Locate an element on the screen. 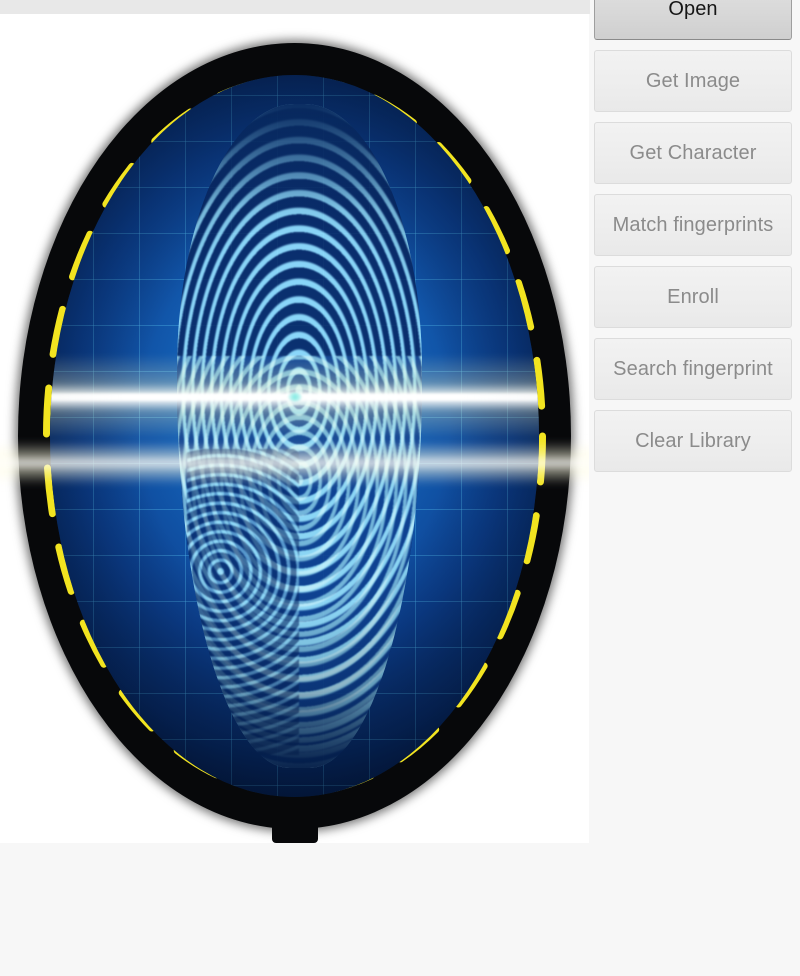 The width and height of the screenshot is (800, 976). bezel-notch is located at coordinates (294, 830).